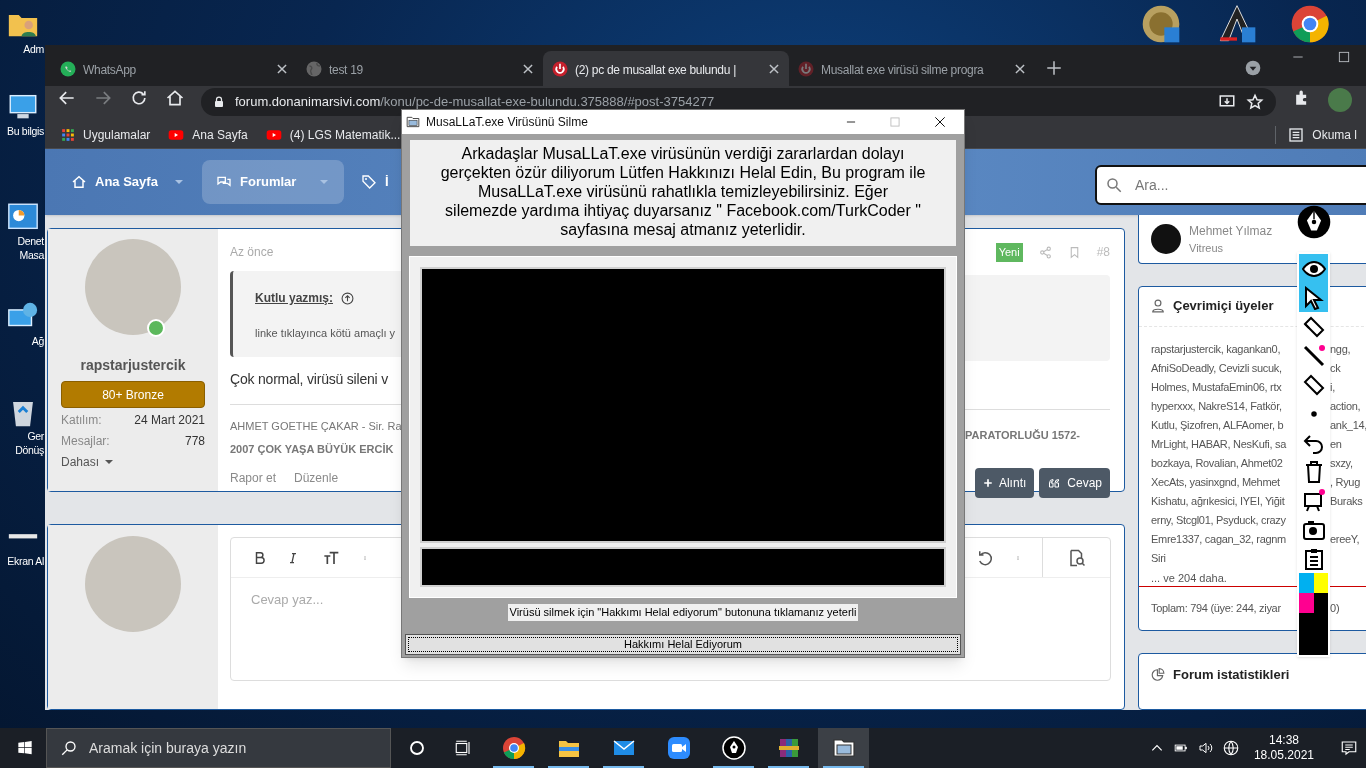 The height and width of the screenshot is (768, 1366). What do you see at coordinates (1332, 387) in the screenshot?
I see `member-list-text: i,` at bounding box center [1332, 387].